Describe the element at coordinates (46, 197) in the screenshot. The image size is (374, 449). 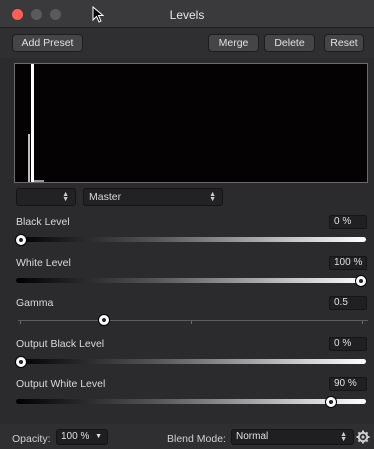
I see `channel-stepper: ▲ ▼` at that location.